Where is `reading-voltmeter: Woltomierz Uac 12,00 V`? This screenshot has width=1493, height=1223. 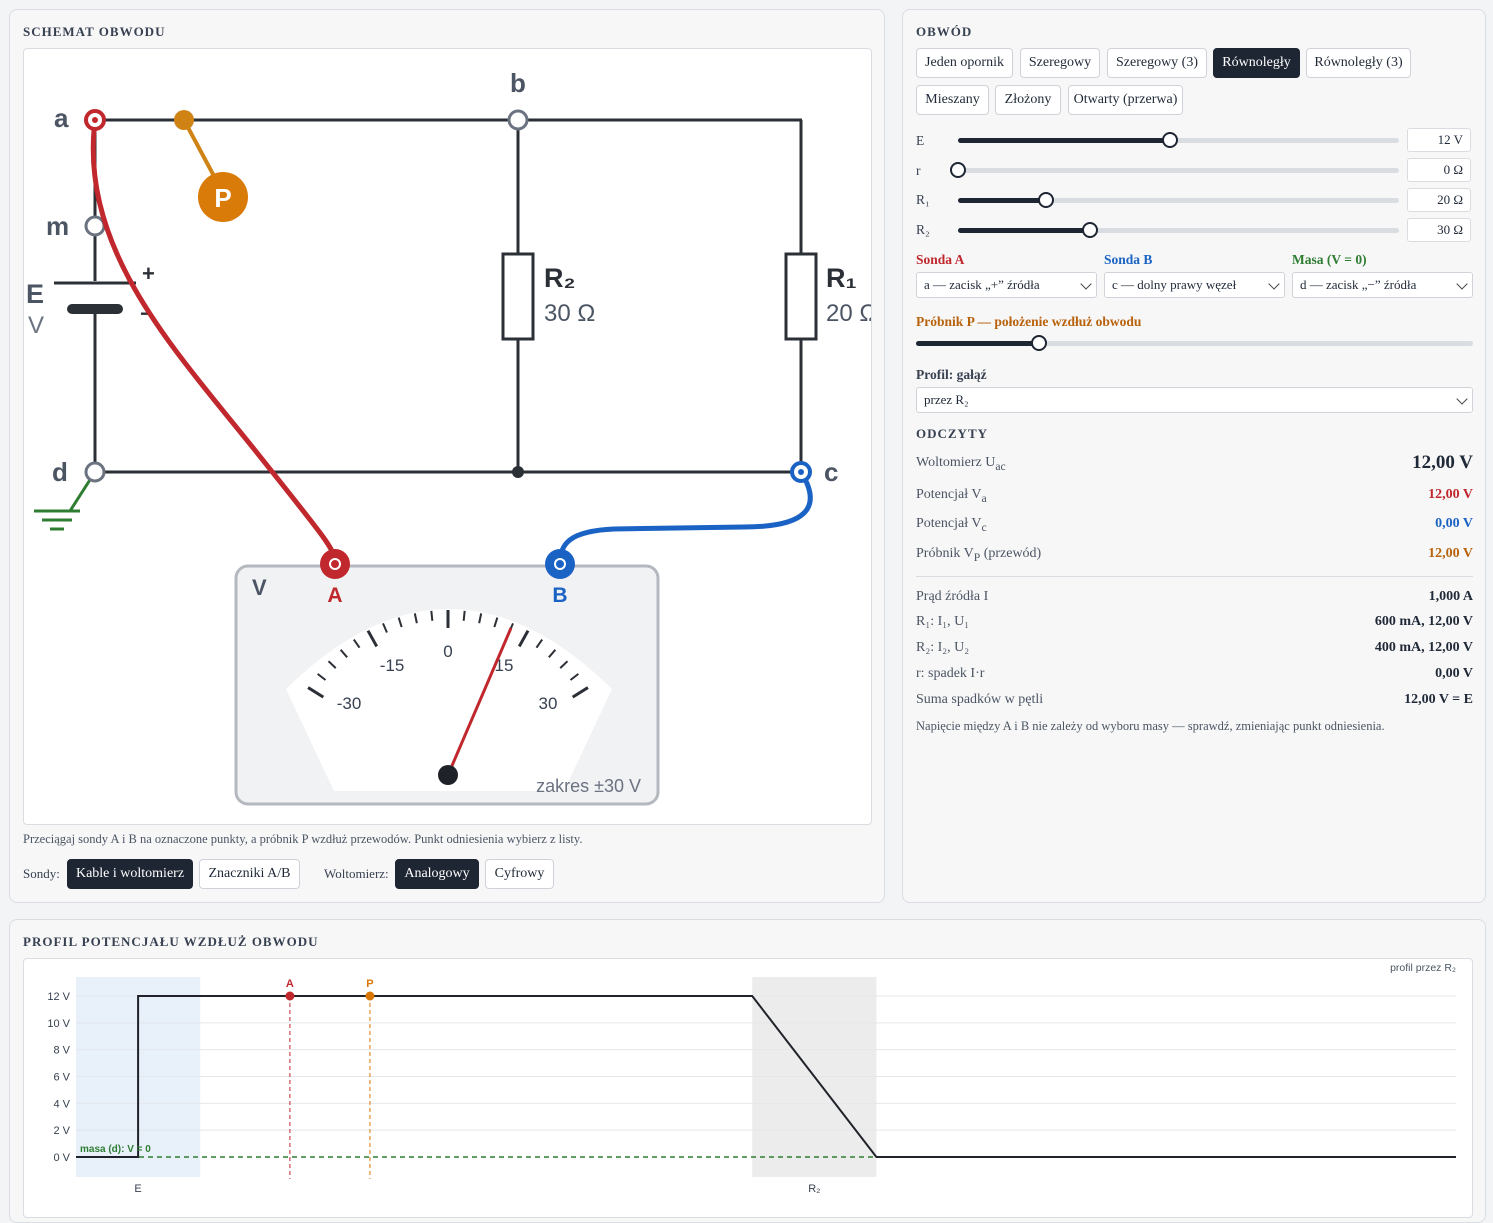 reading-voltmeter: Woltomierz Uac 12,00 V is located at coordinates (1194, 462).